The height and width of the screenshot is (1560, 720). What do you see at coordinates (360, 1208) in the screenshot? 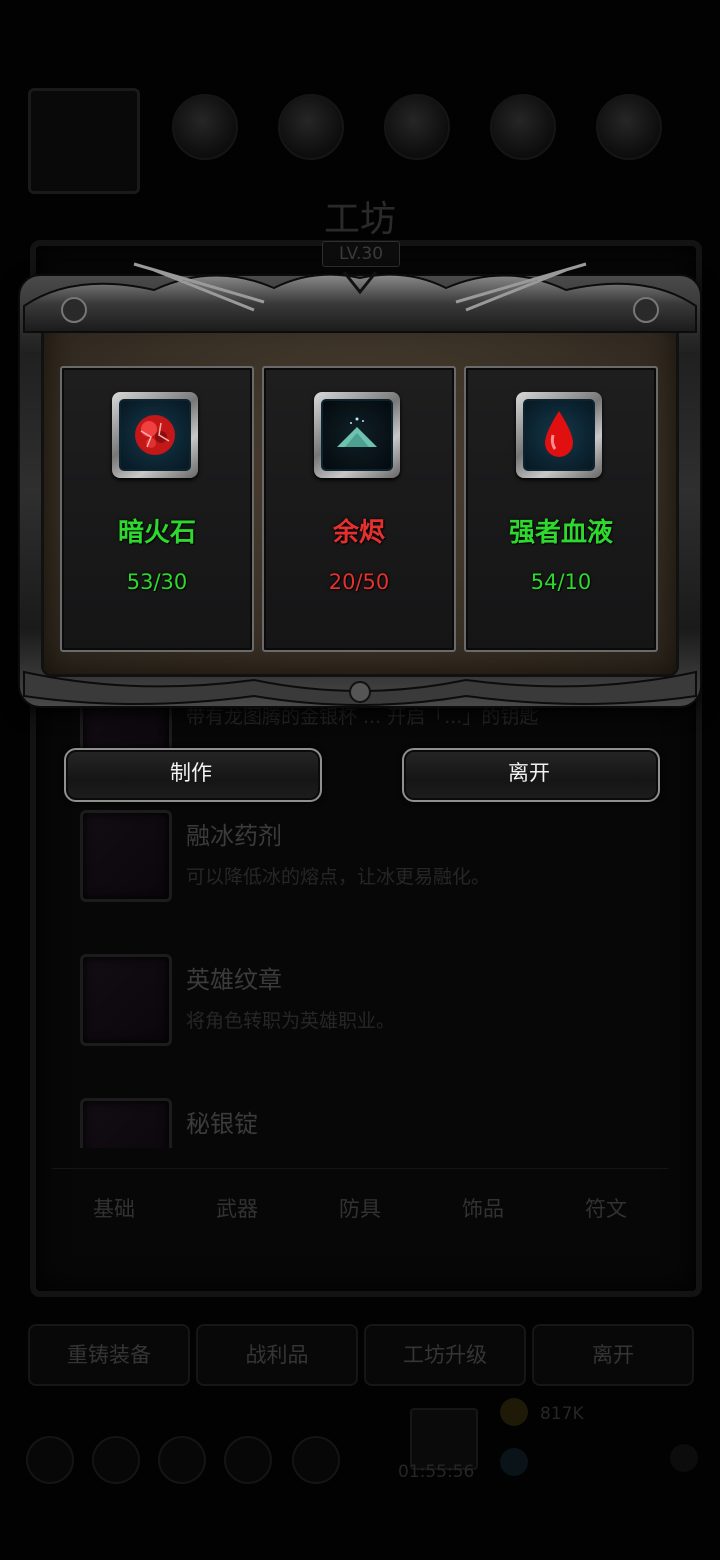
I see `tab-armor: 防具` at bounding box center [360, 1208].